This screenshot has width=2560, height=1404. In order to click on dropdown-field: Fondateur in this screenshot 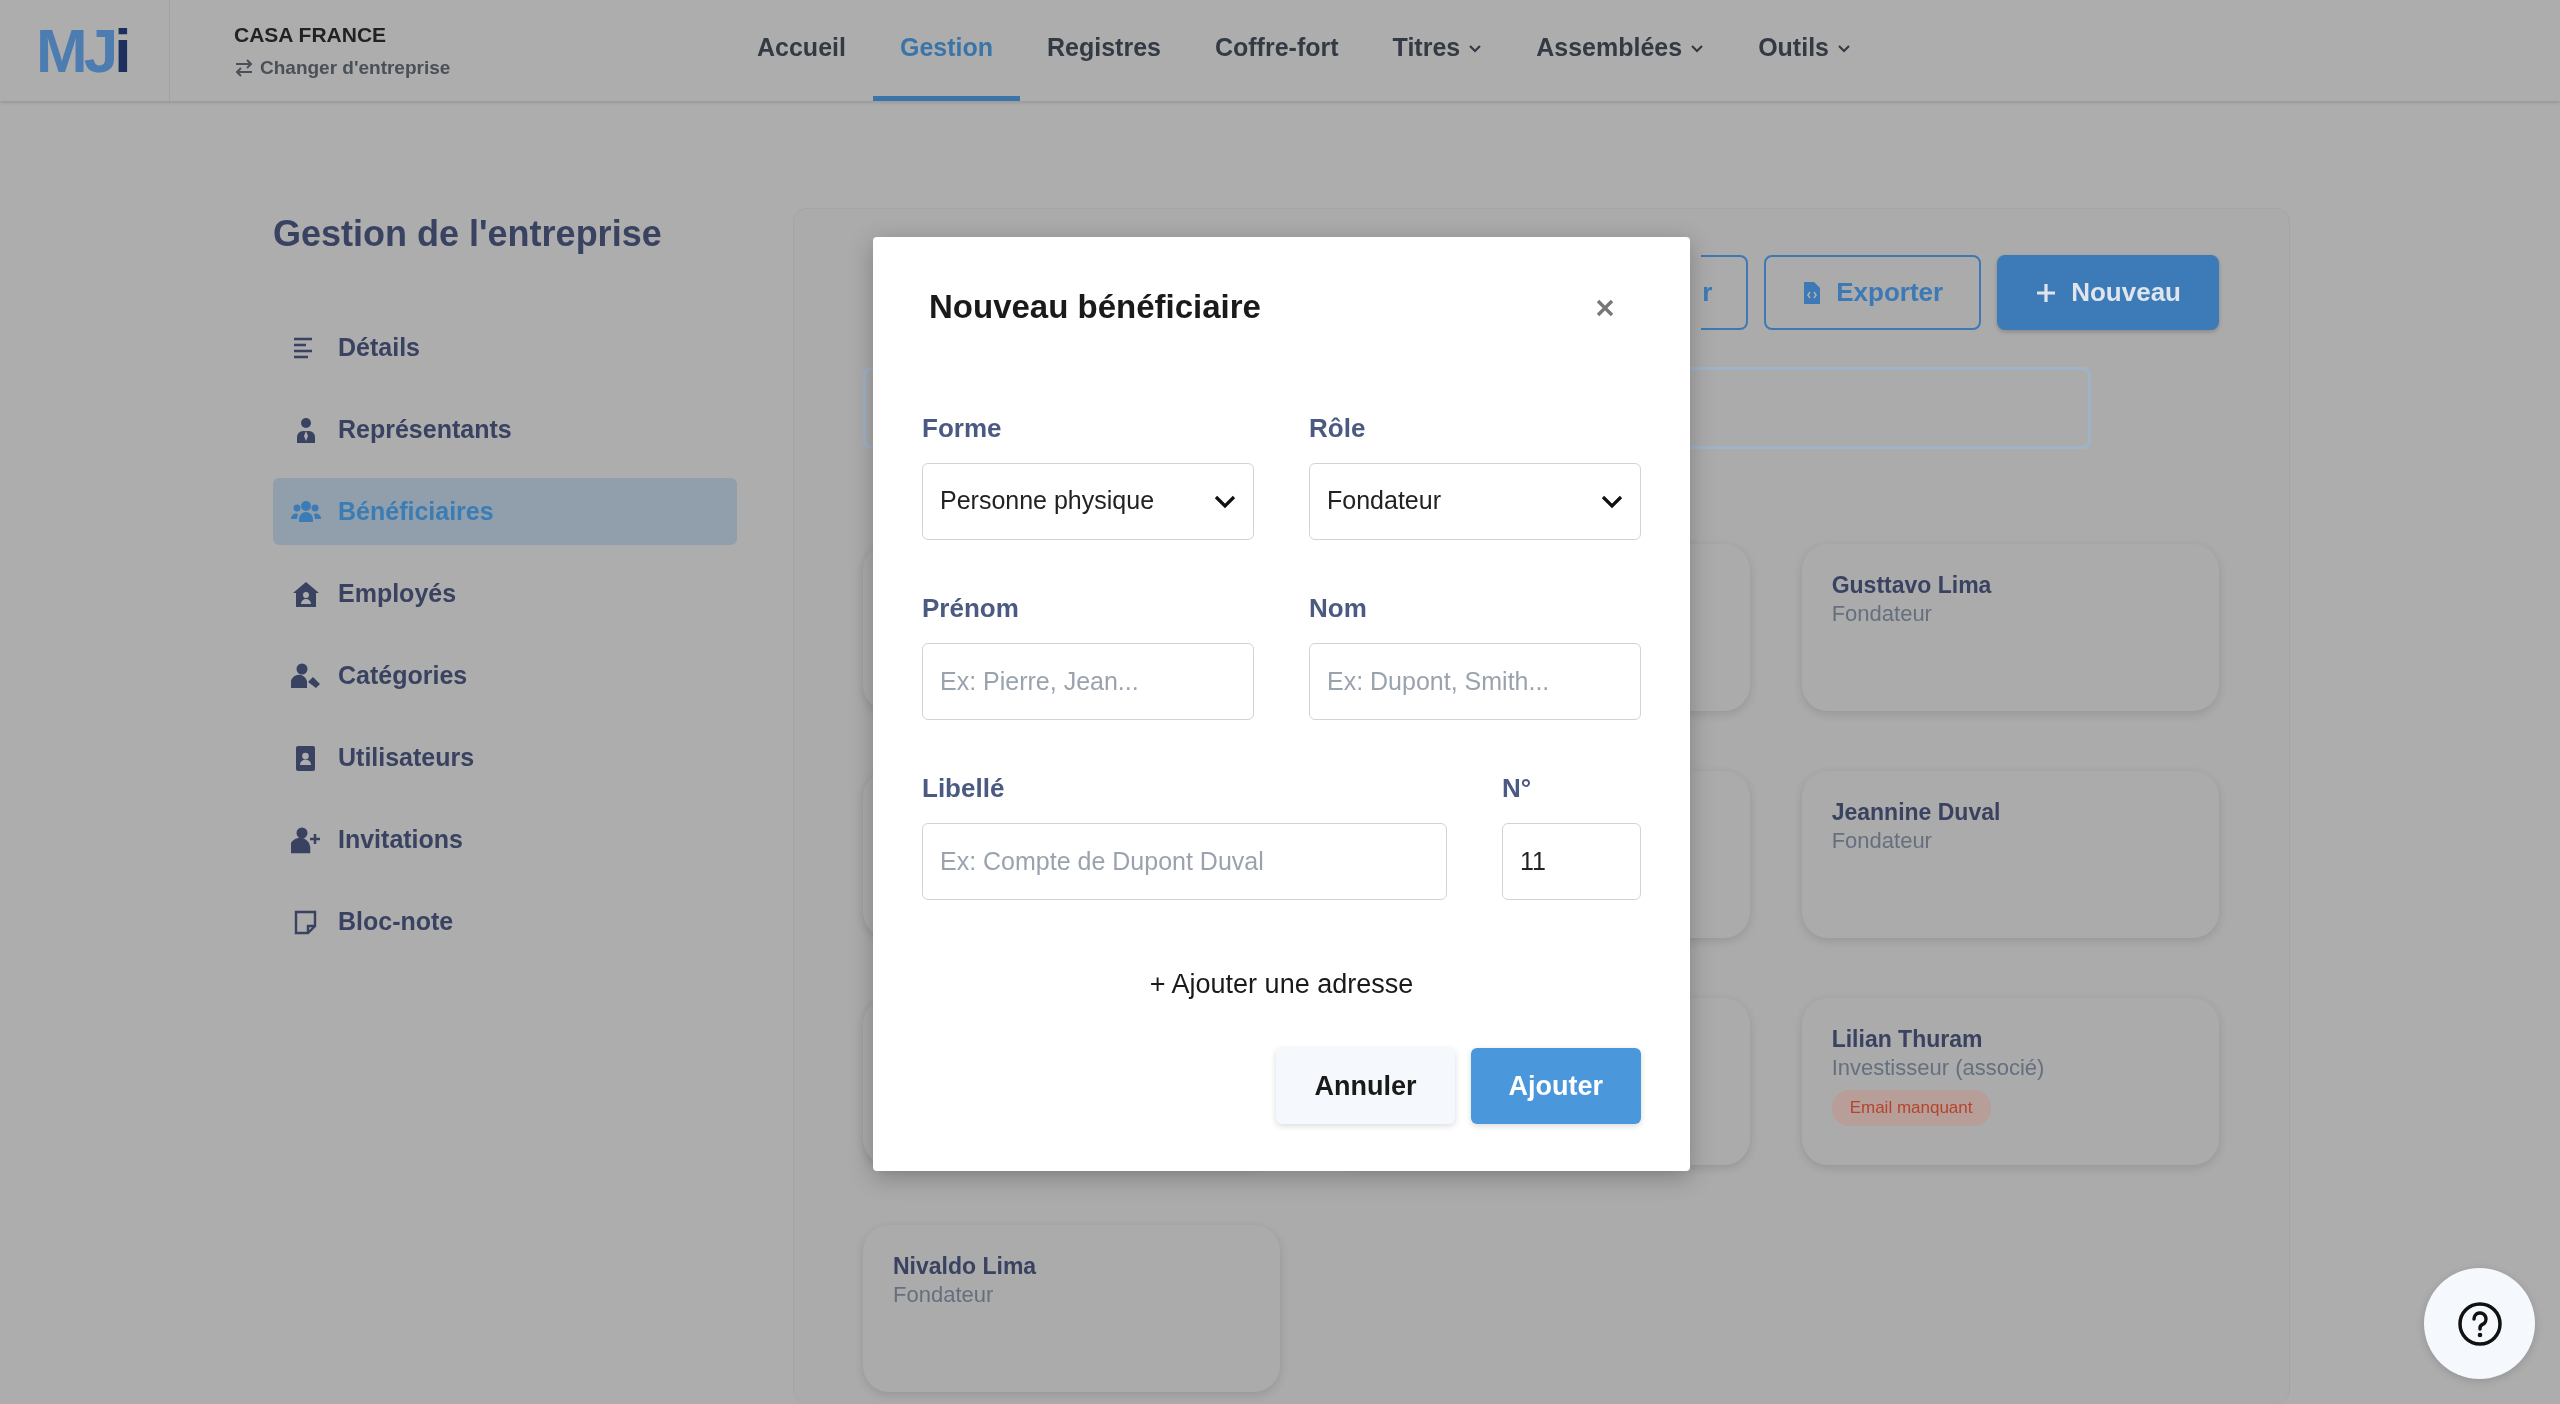, I will do `click(1475, 501)`.